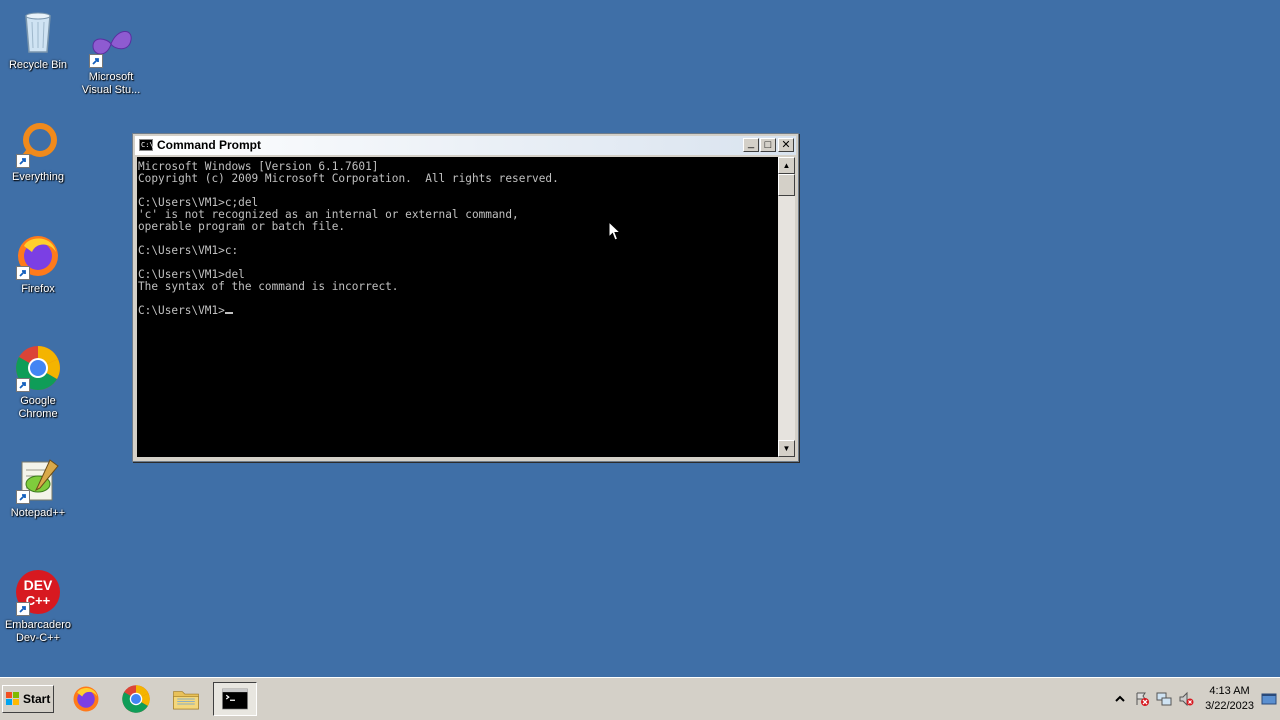 Image resolution: width=1280 pixels, height=720 pixels. I want to click on cmd-icon, so click(235, 699).